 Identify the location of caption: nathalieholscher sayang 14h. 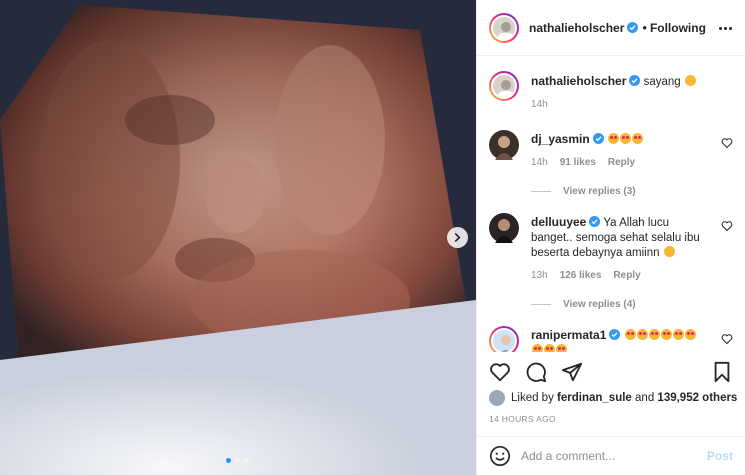
(611, 91).